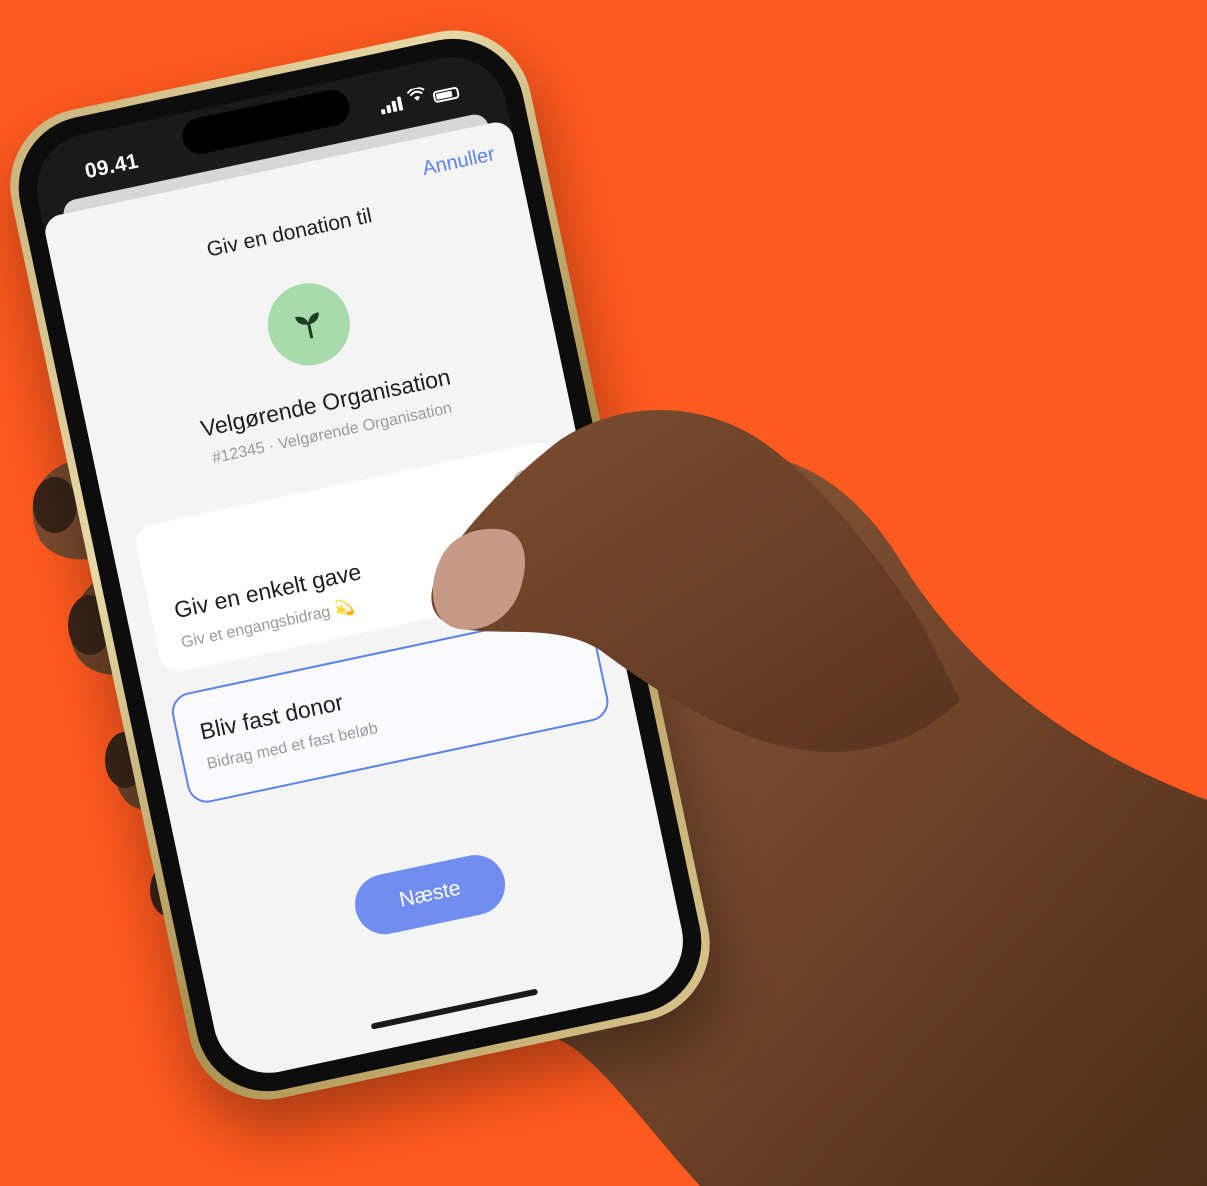  What do you see at coordinates (430, 894) in the screenshot?
I see `next-button: Næste` at bounding box center [430, 894].